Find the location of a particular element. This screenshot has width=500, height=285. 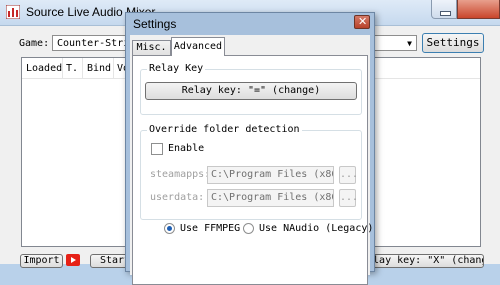

use-naudio-radio is located at coordinates (248, 228).